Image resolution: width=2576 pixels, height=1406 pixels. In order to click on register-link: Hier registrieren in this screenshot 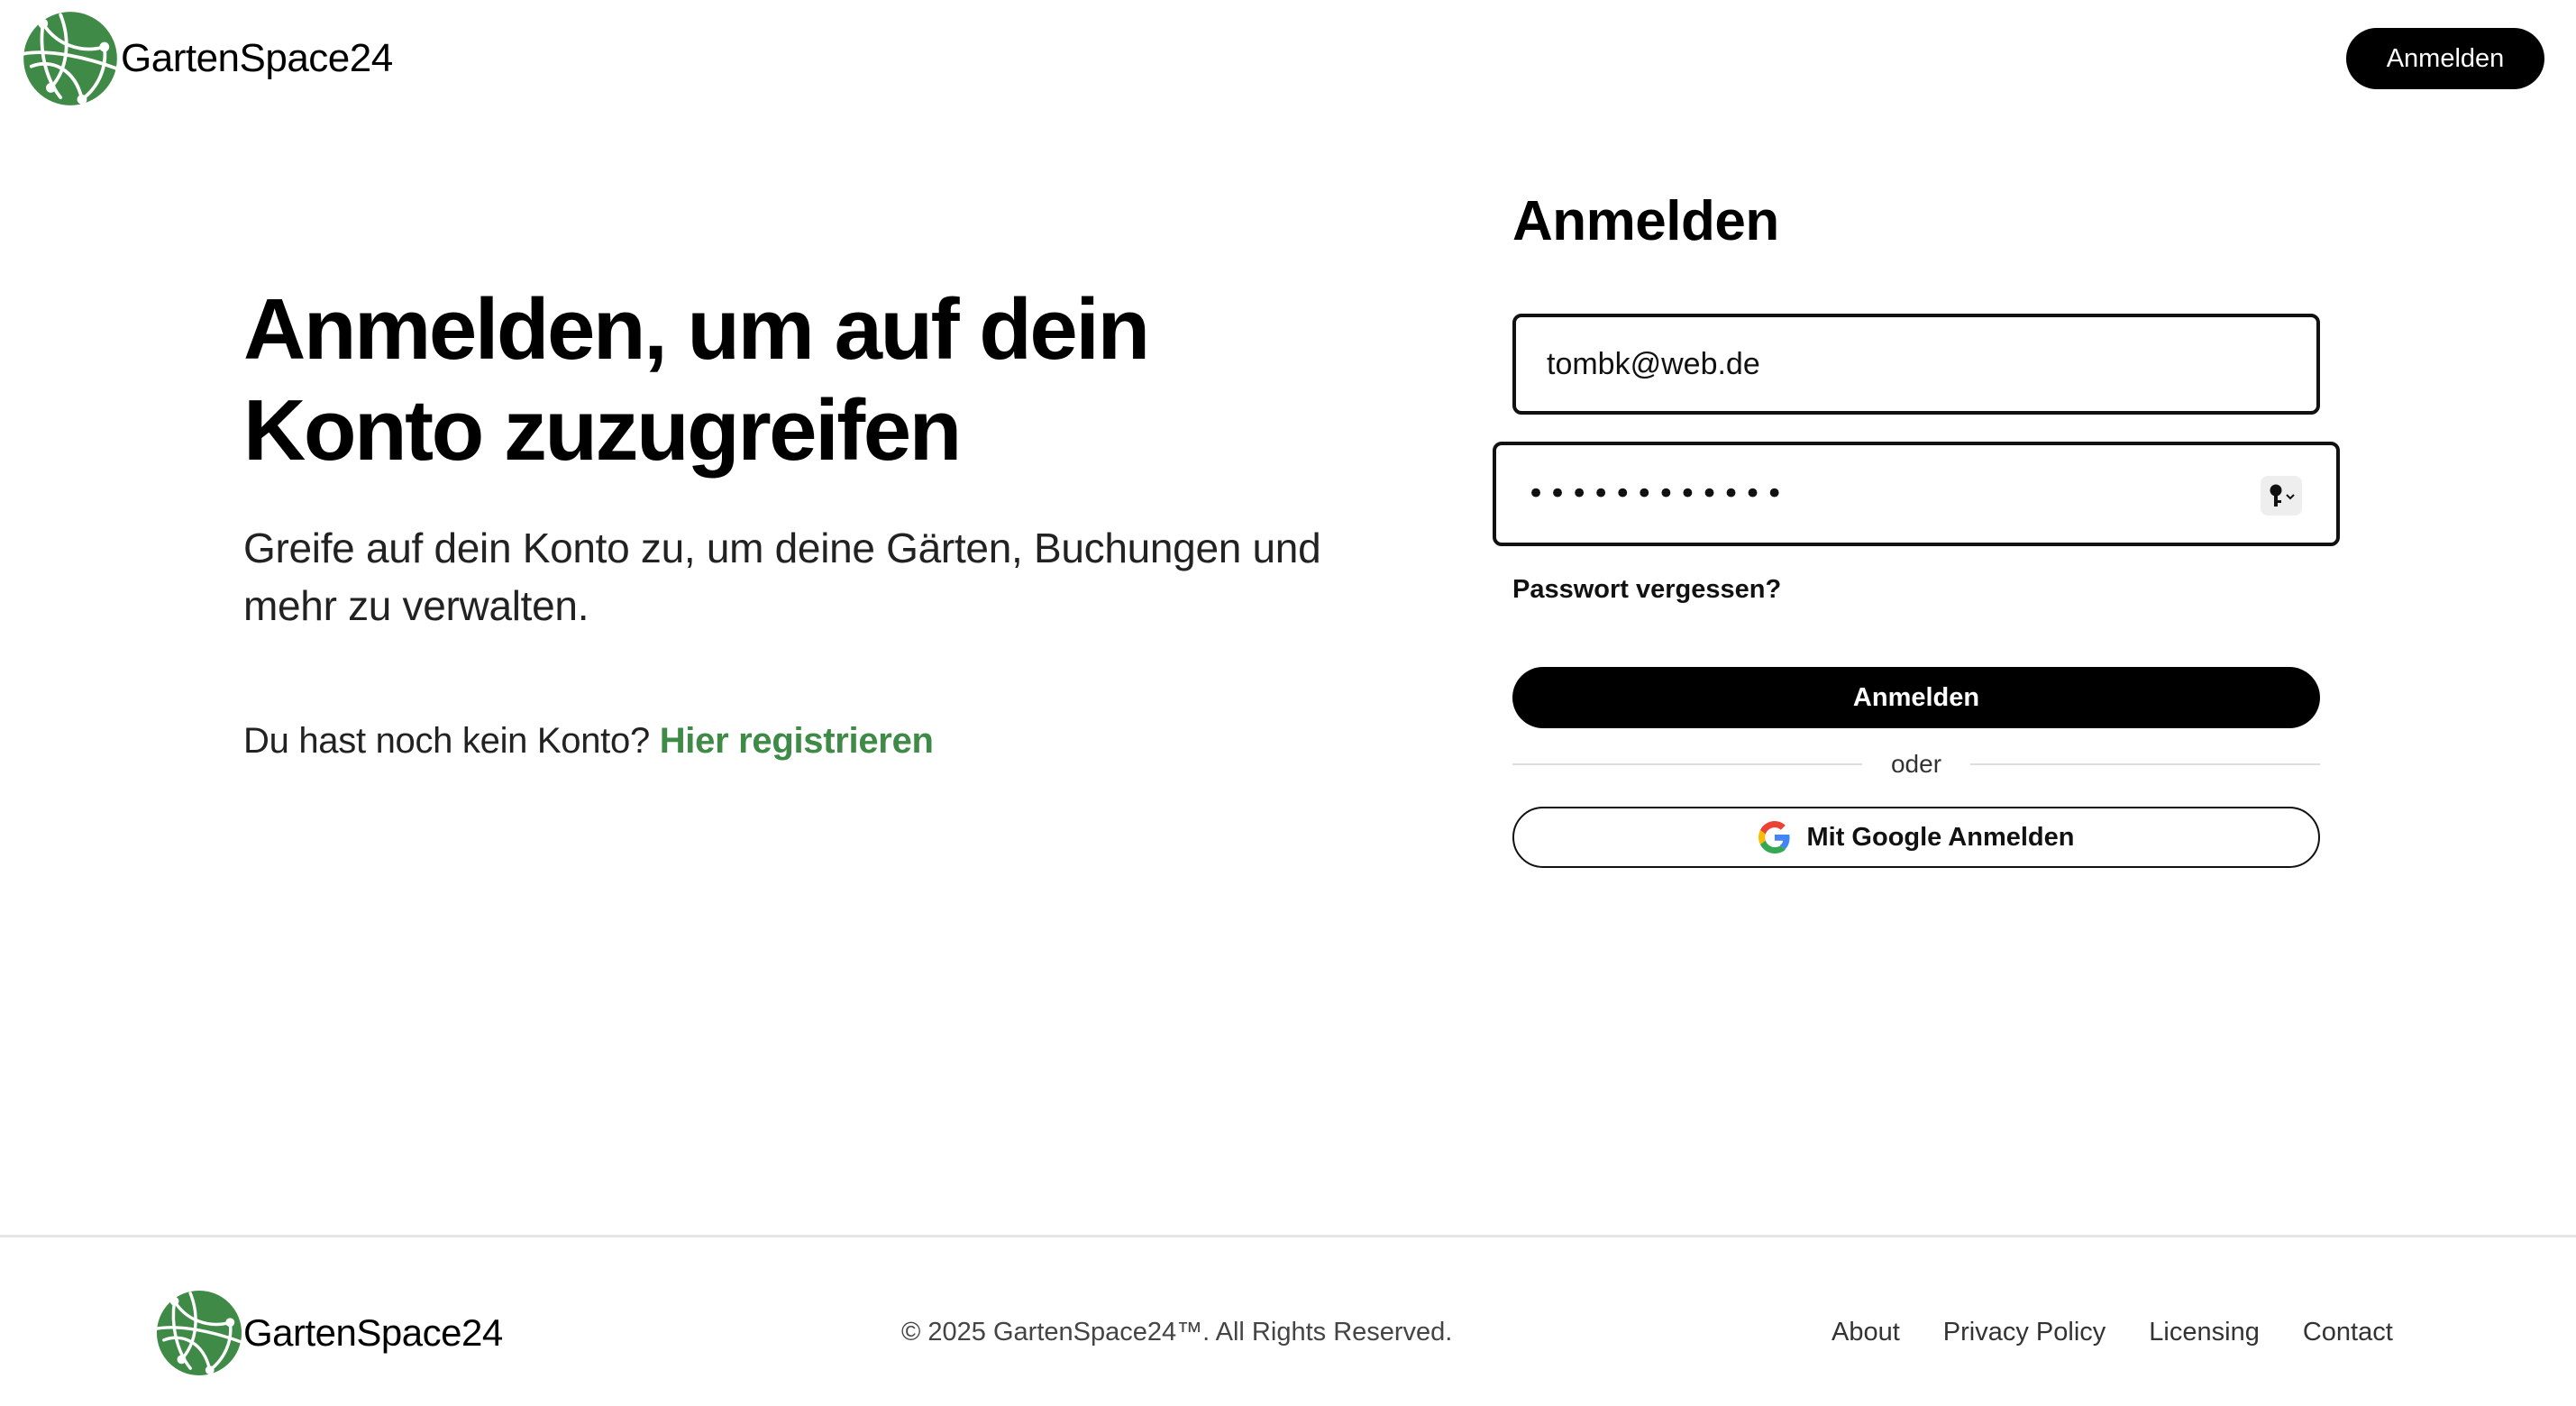, I will do `click(797, 741)`.